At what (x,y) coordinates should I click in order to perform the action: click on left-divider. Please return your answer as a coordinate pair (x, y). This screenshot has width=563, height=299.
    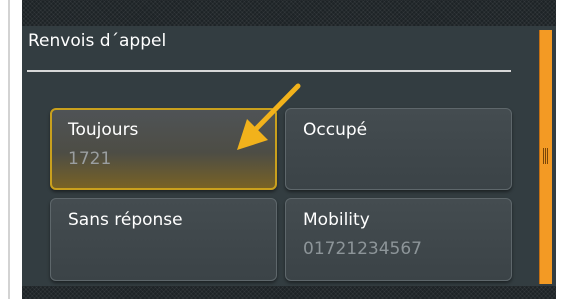
    Looking at the image, I should click on (9, 149).